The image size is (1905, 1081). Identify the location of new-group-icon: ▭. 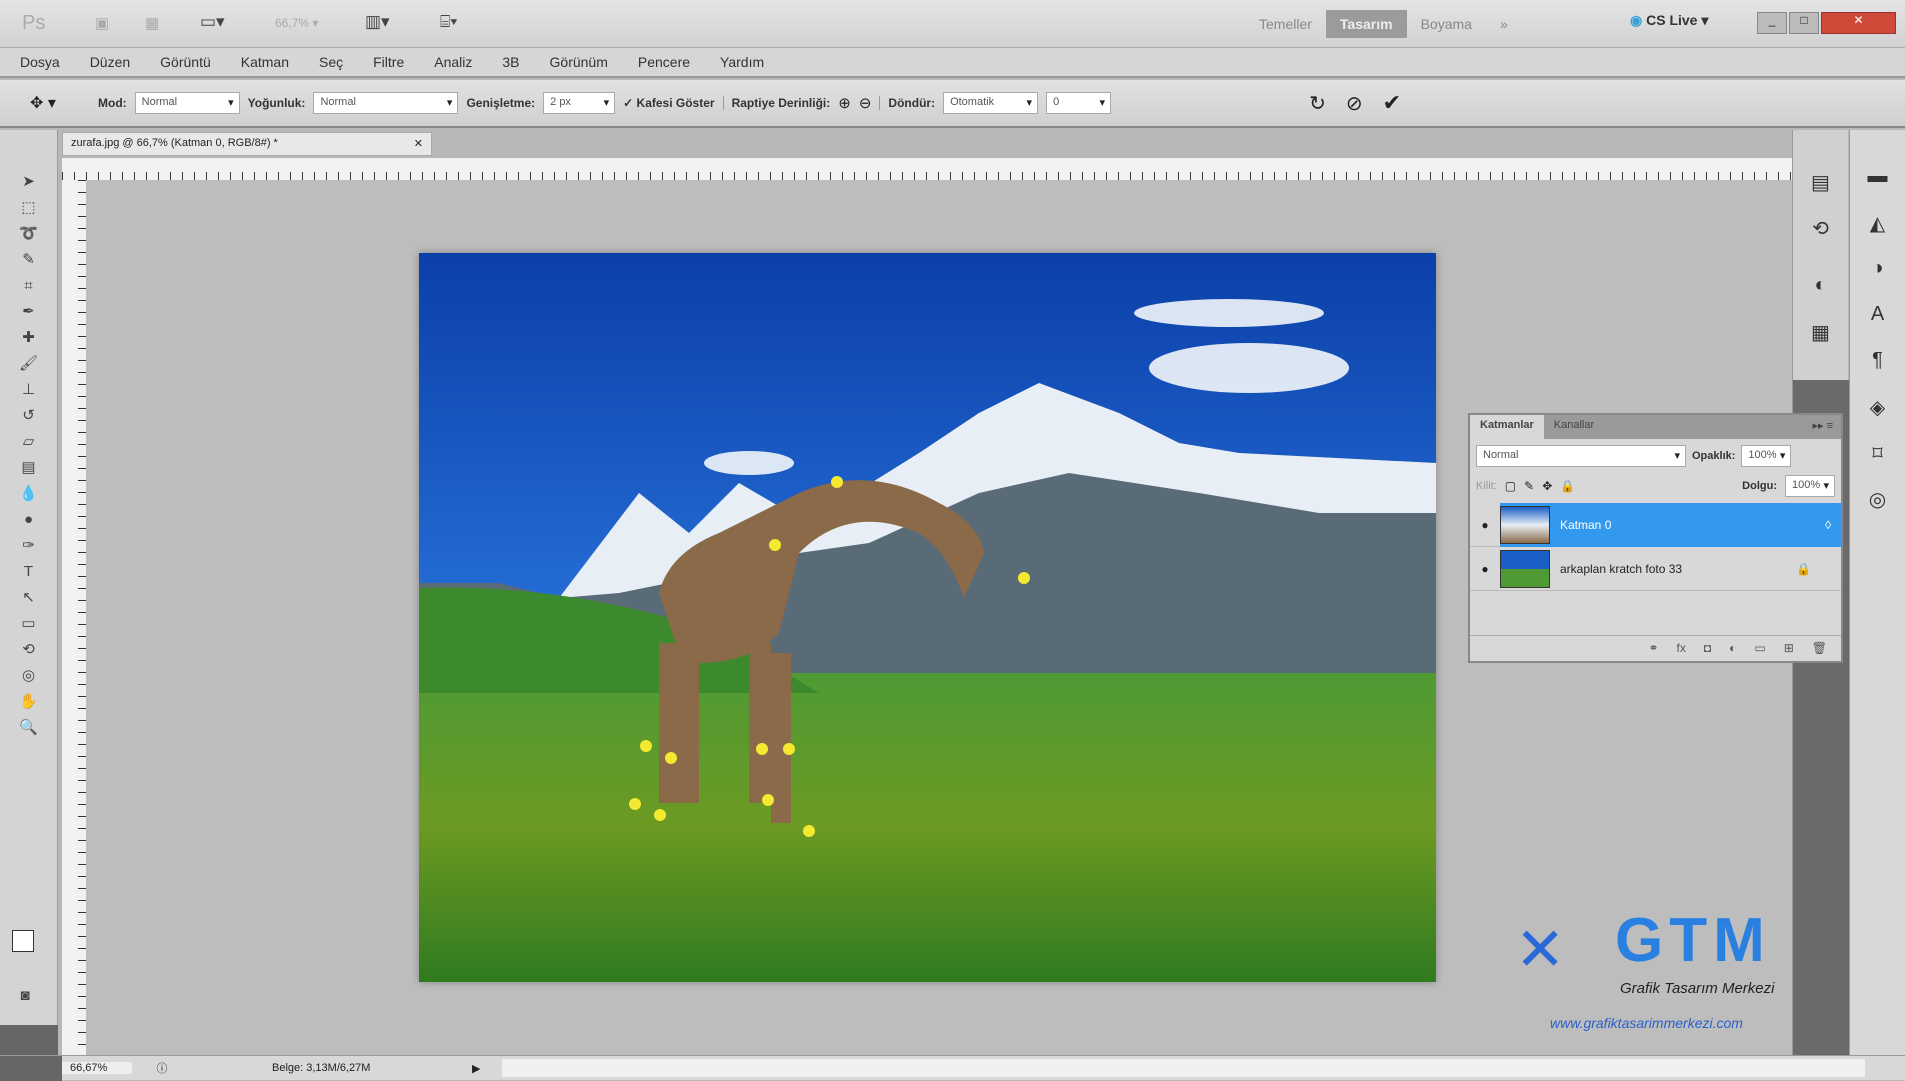
(1759, 648).